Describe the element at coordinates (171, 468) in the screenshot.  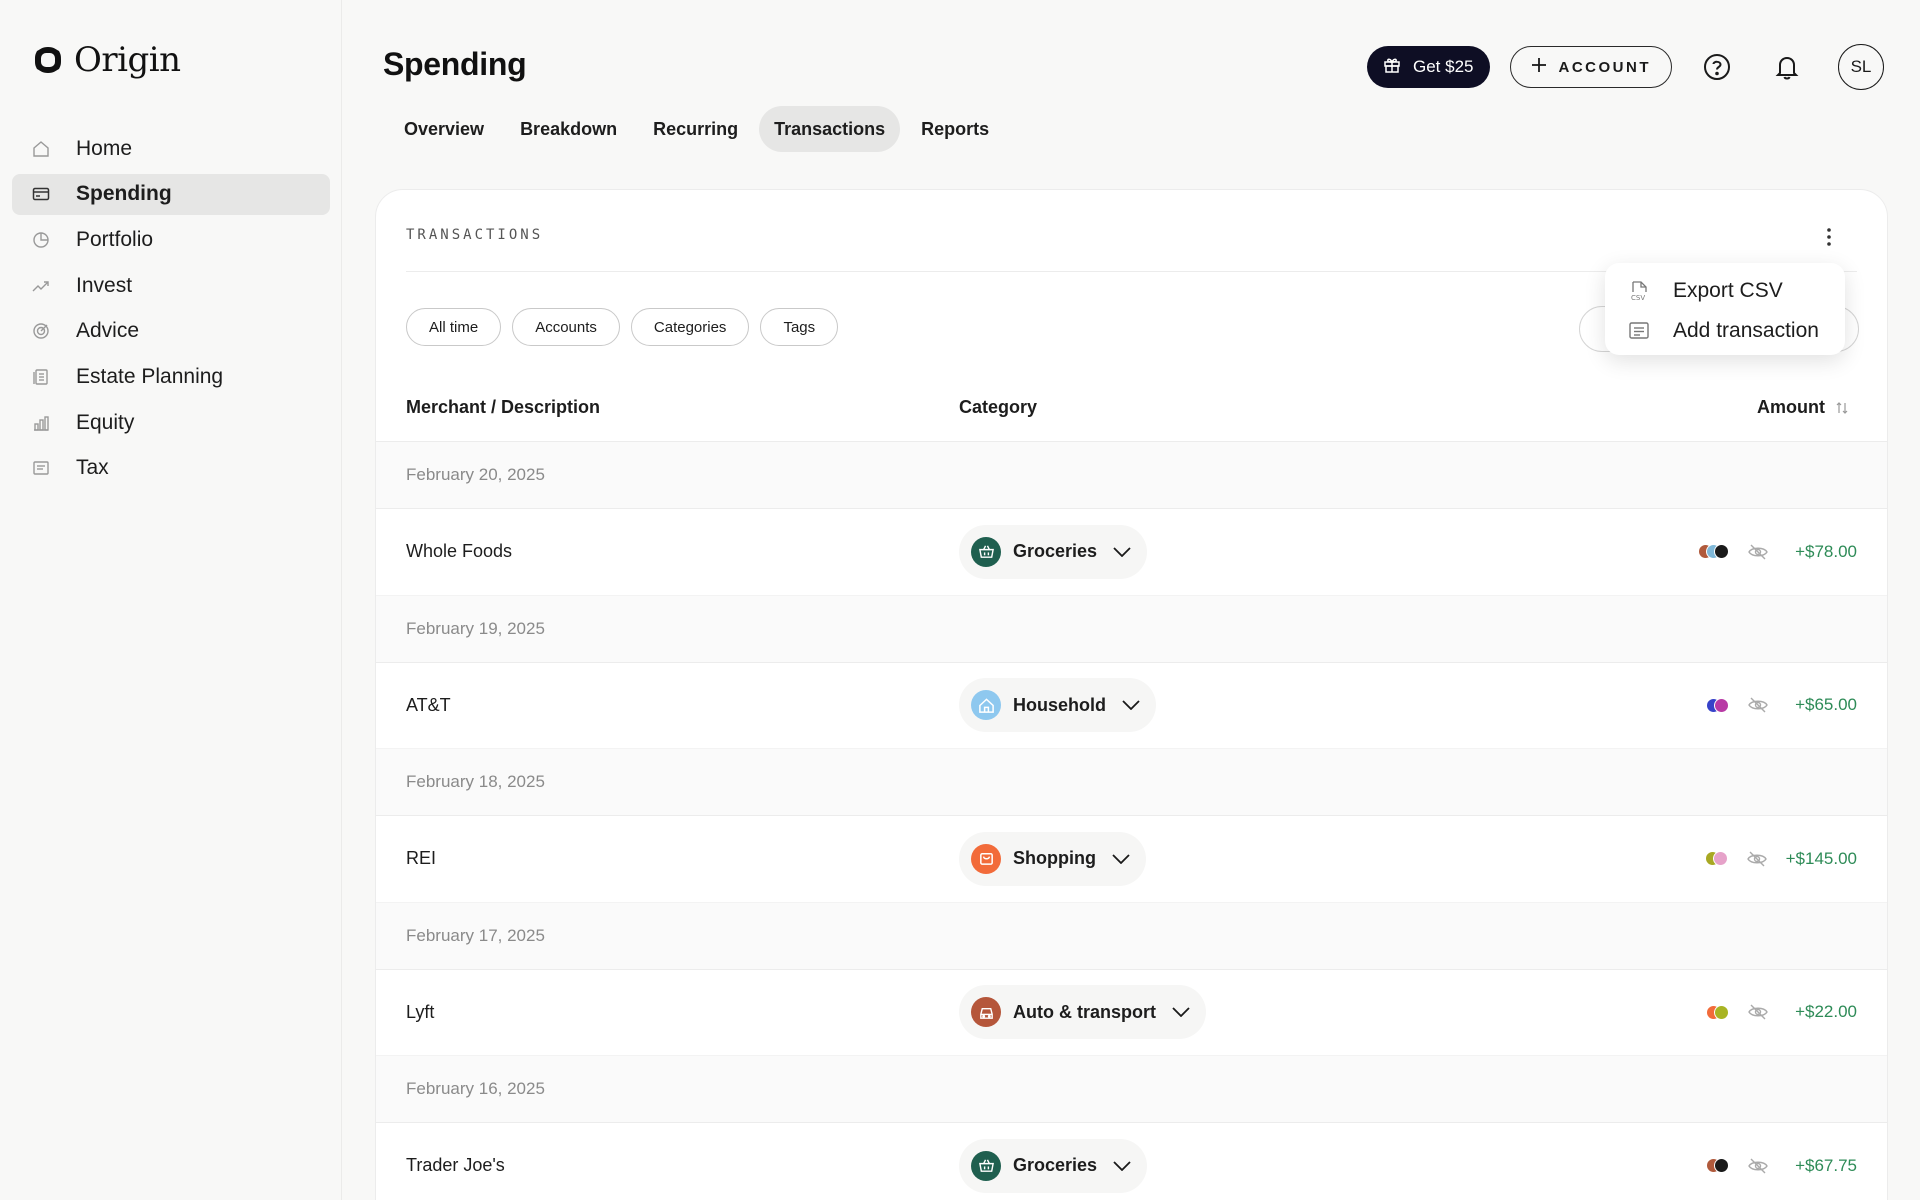
I see `sidebar-item-tax: Tax` at that location.